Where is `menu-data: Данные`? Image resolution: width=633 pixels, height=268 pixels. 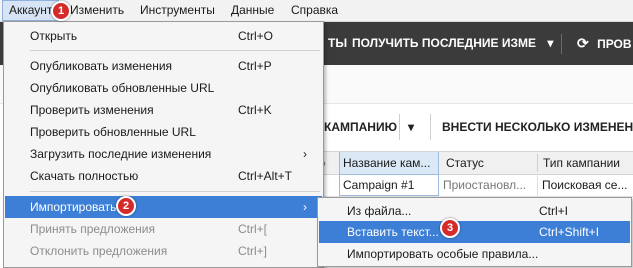 menu-data: Данные is located at coordinates (252, 10).